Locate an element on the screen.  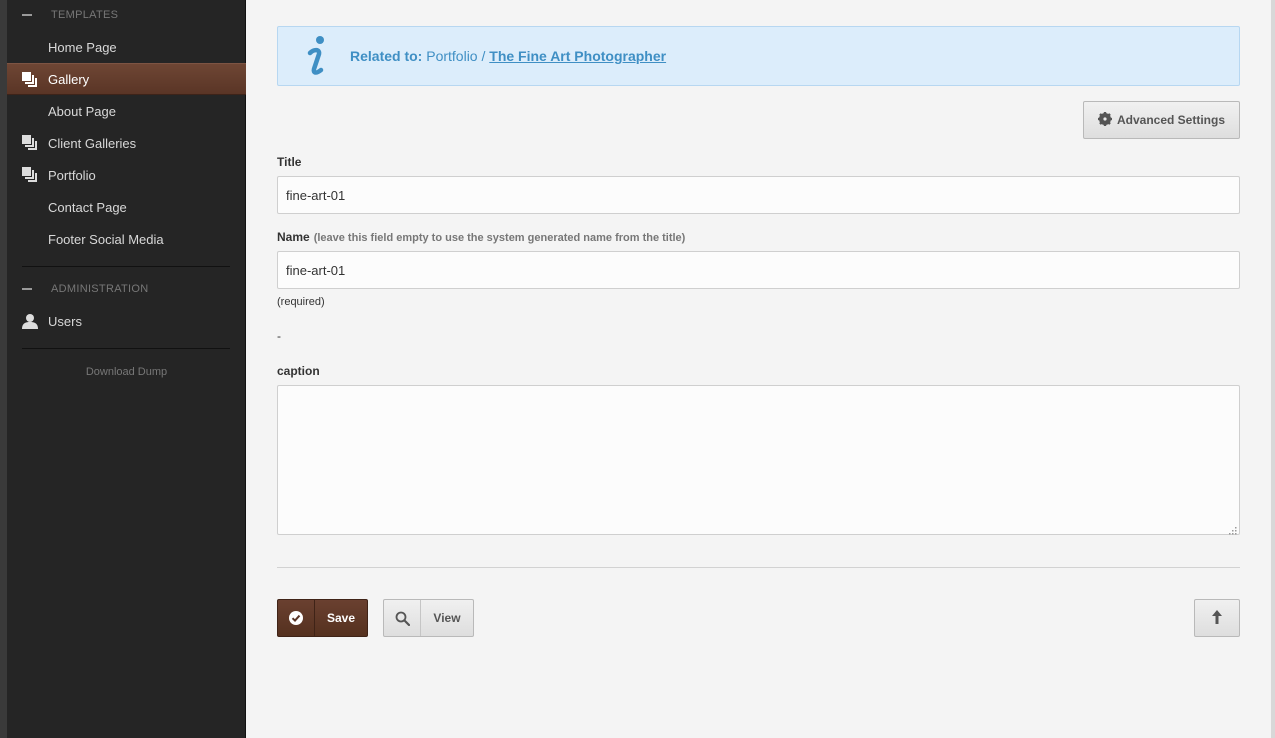
sidebar-item-about-page: About Page is located at coordinates (126, 111).